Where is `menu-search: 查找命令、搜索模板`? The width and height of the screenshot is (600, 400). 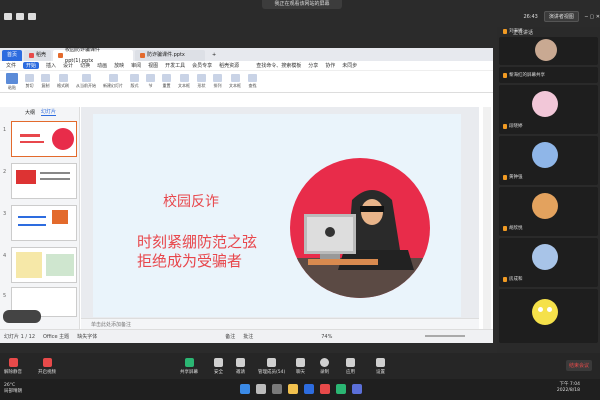
menu-search: 查找命令、搜索模板 is located at coordinates (278, 65).